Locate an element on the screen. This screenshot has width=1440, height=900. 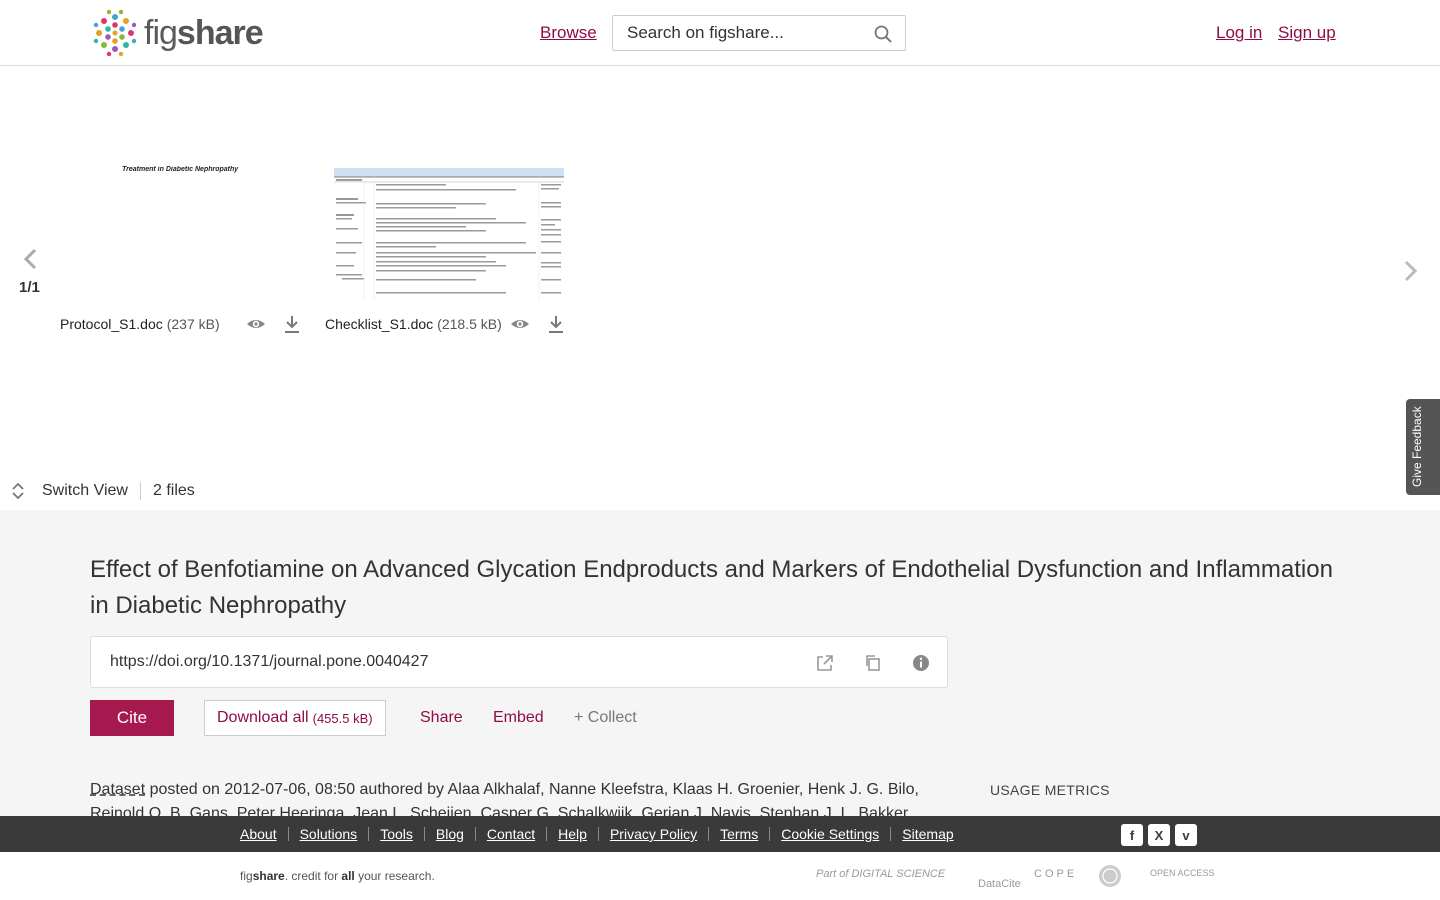
cope-logo: COPE is located at coordinates (1055, 874).